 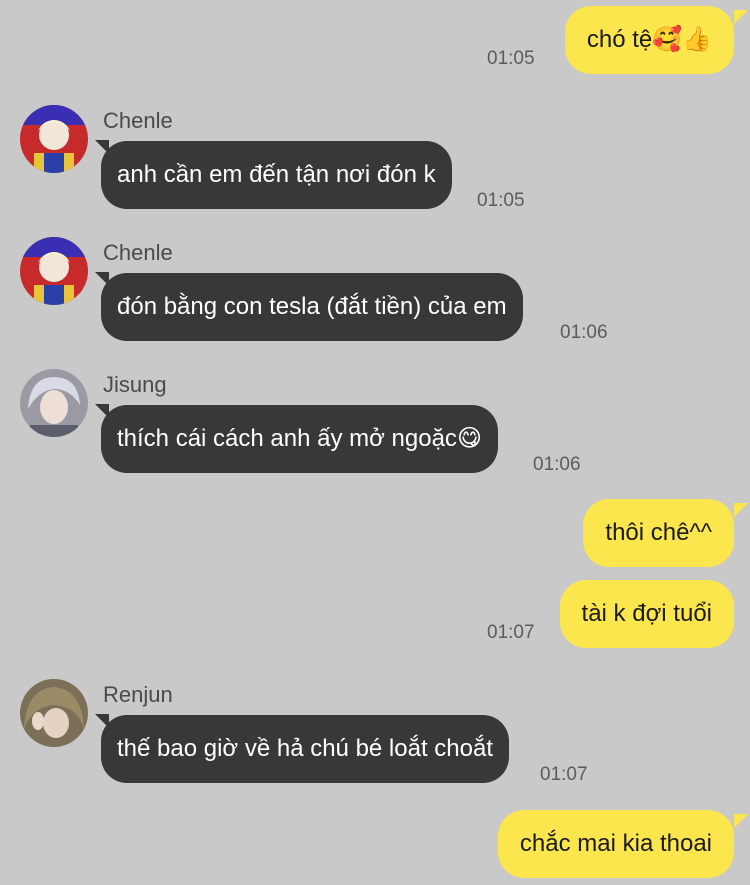 What do you see at coordinates (682, 39) in the screenshot?
I see `emoji-reaction-icon: 🥰👍` at bounding box center [682, 39].